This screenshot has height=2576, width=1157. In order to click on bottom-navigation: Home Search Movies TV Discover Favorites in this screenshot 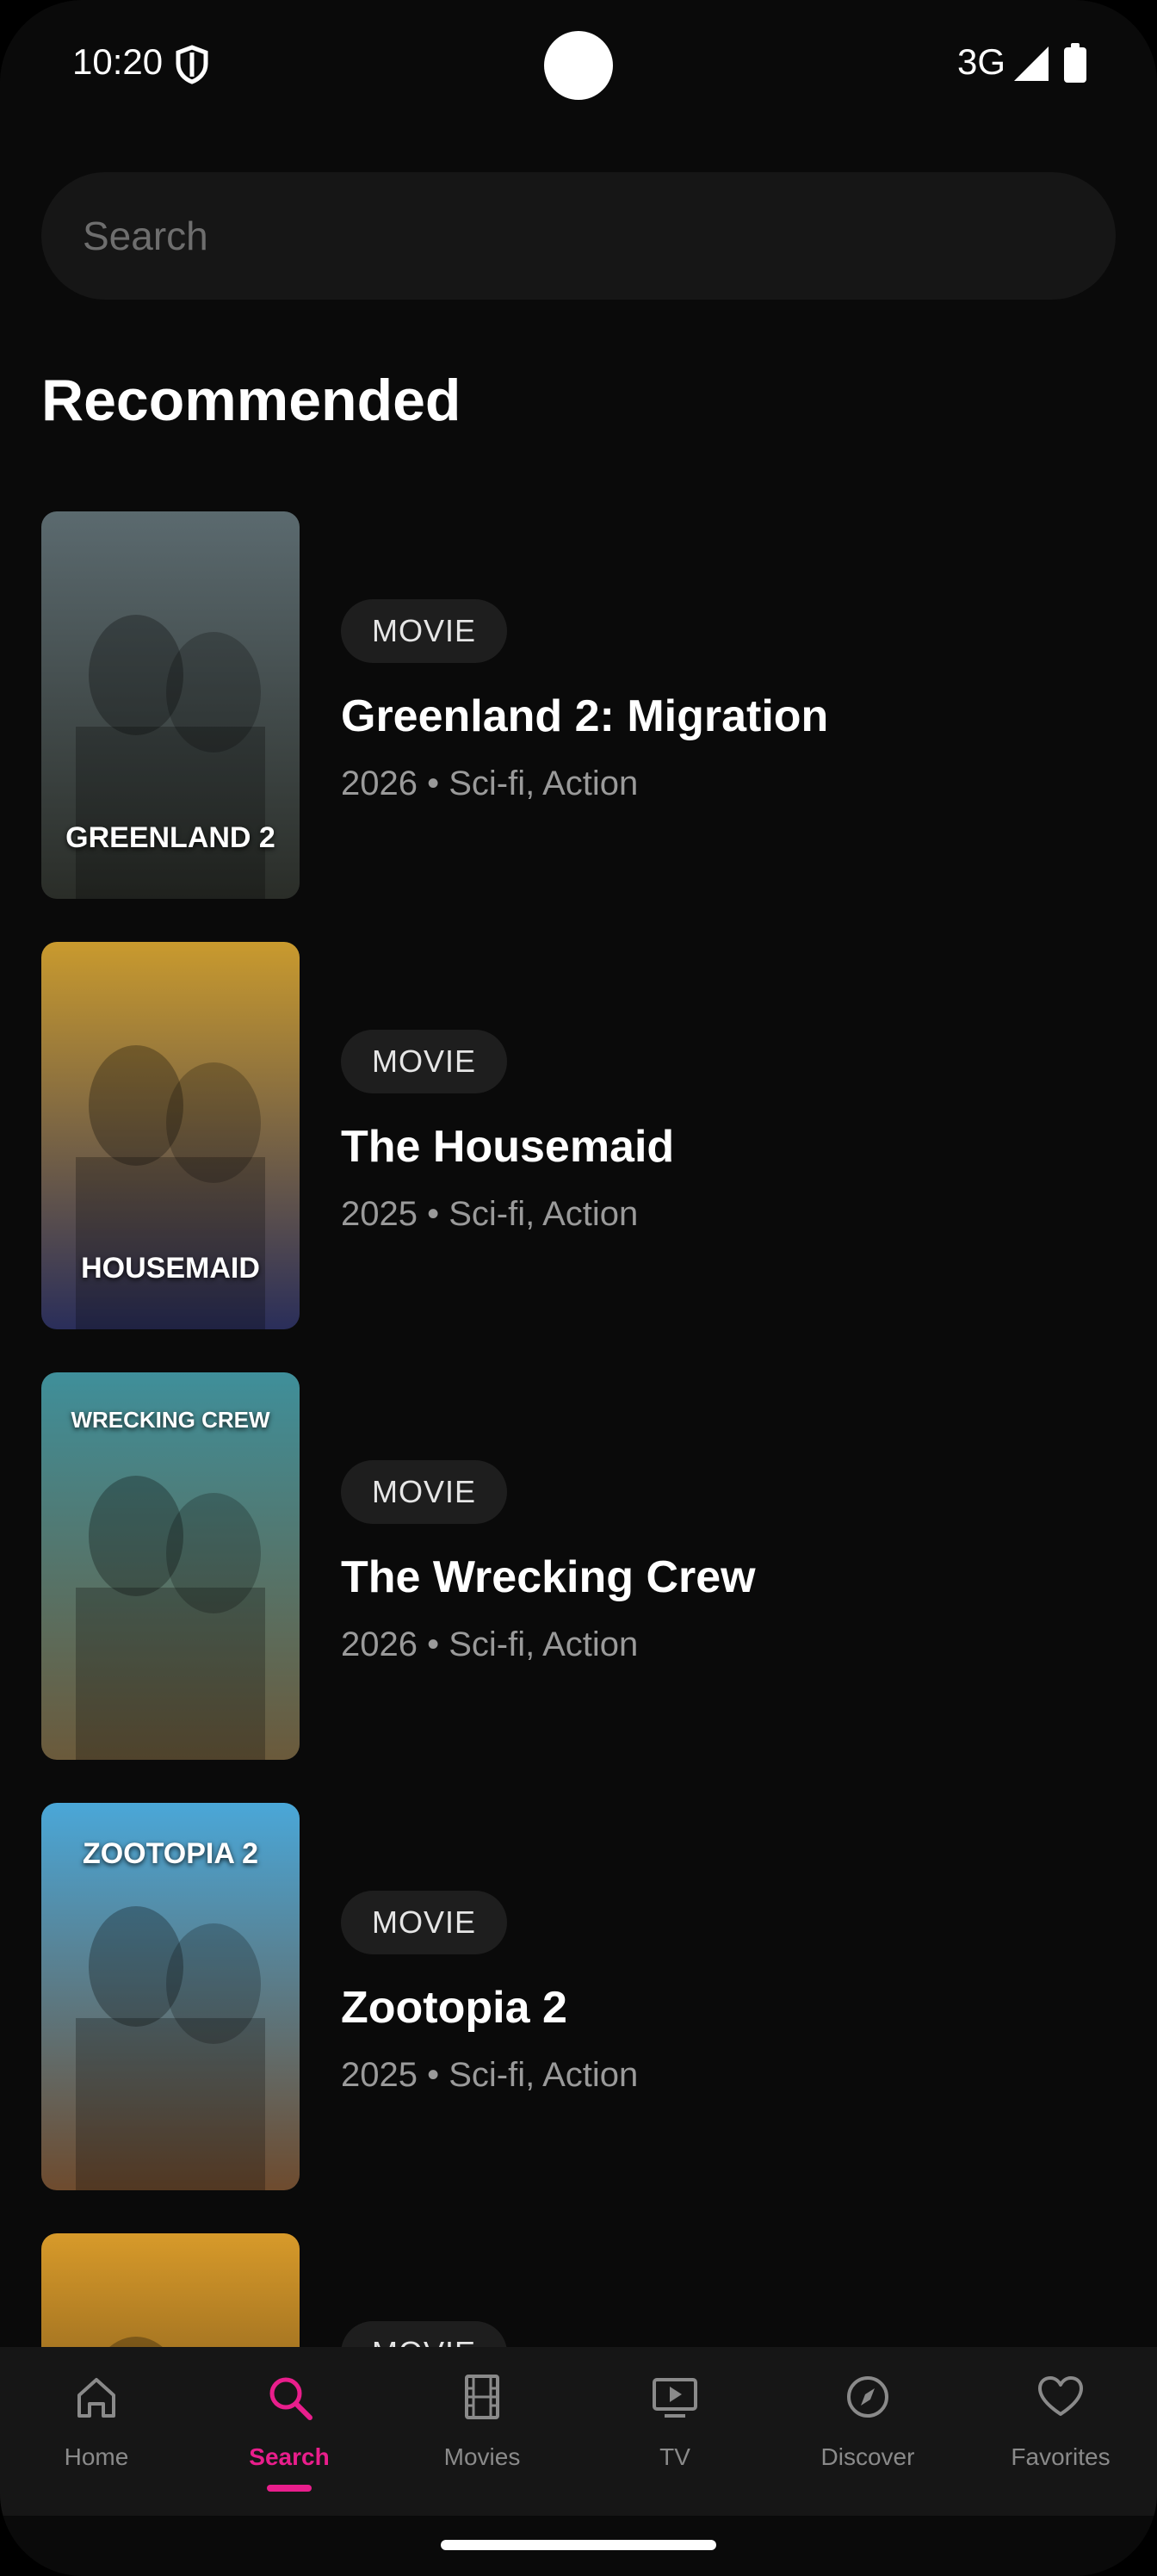, I will do `click(579, 2432)`.